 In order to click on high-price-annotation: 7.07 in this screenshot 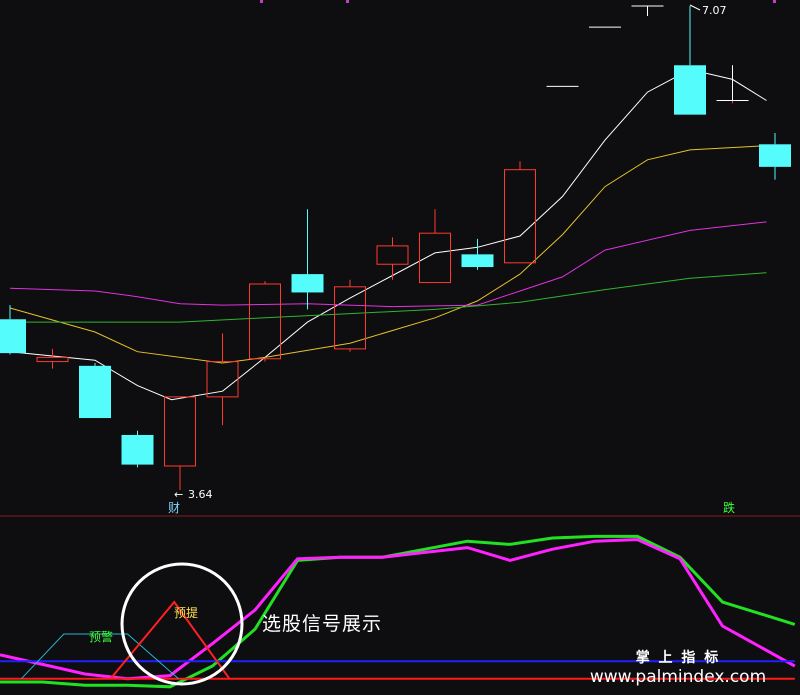, I will do `click(708, 10)`.